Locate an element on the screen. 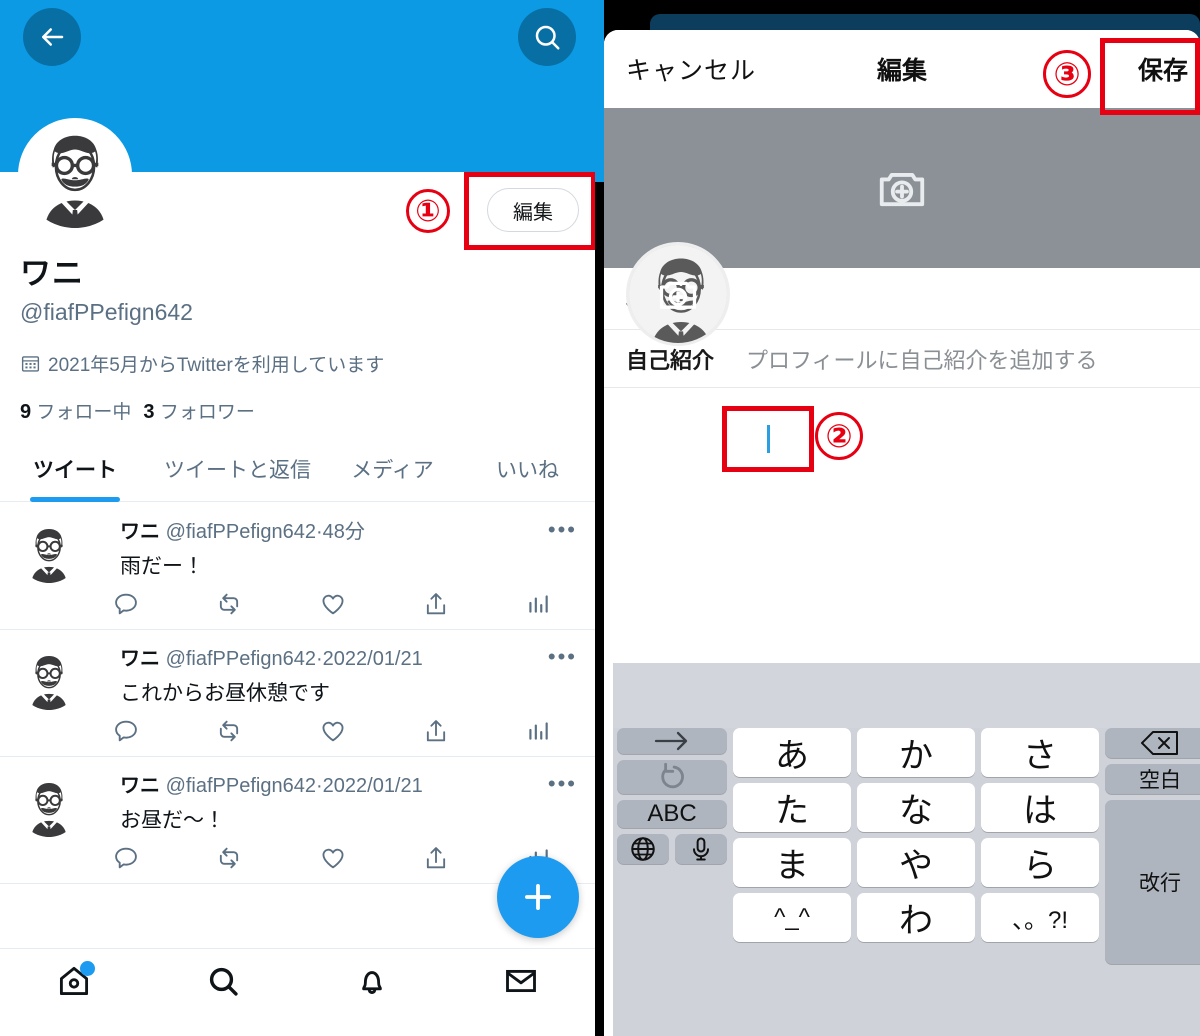  key-ya: や is located at coordinates (916, 862).